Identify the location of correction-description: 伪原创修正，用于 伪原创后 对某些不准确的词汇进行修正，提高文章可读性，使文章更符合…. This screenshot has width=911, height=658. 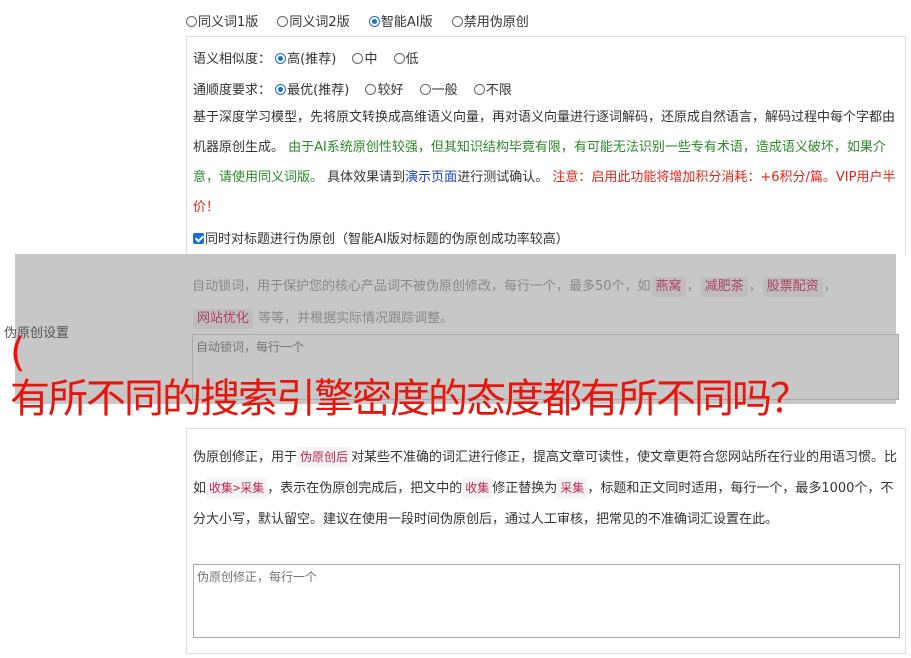
(546, 488).